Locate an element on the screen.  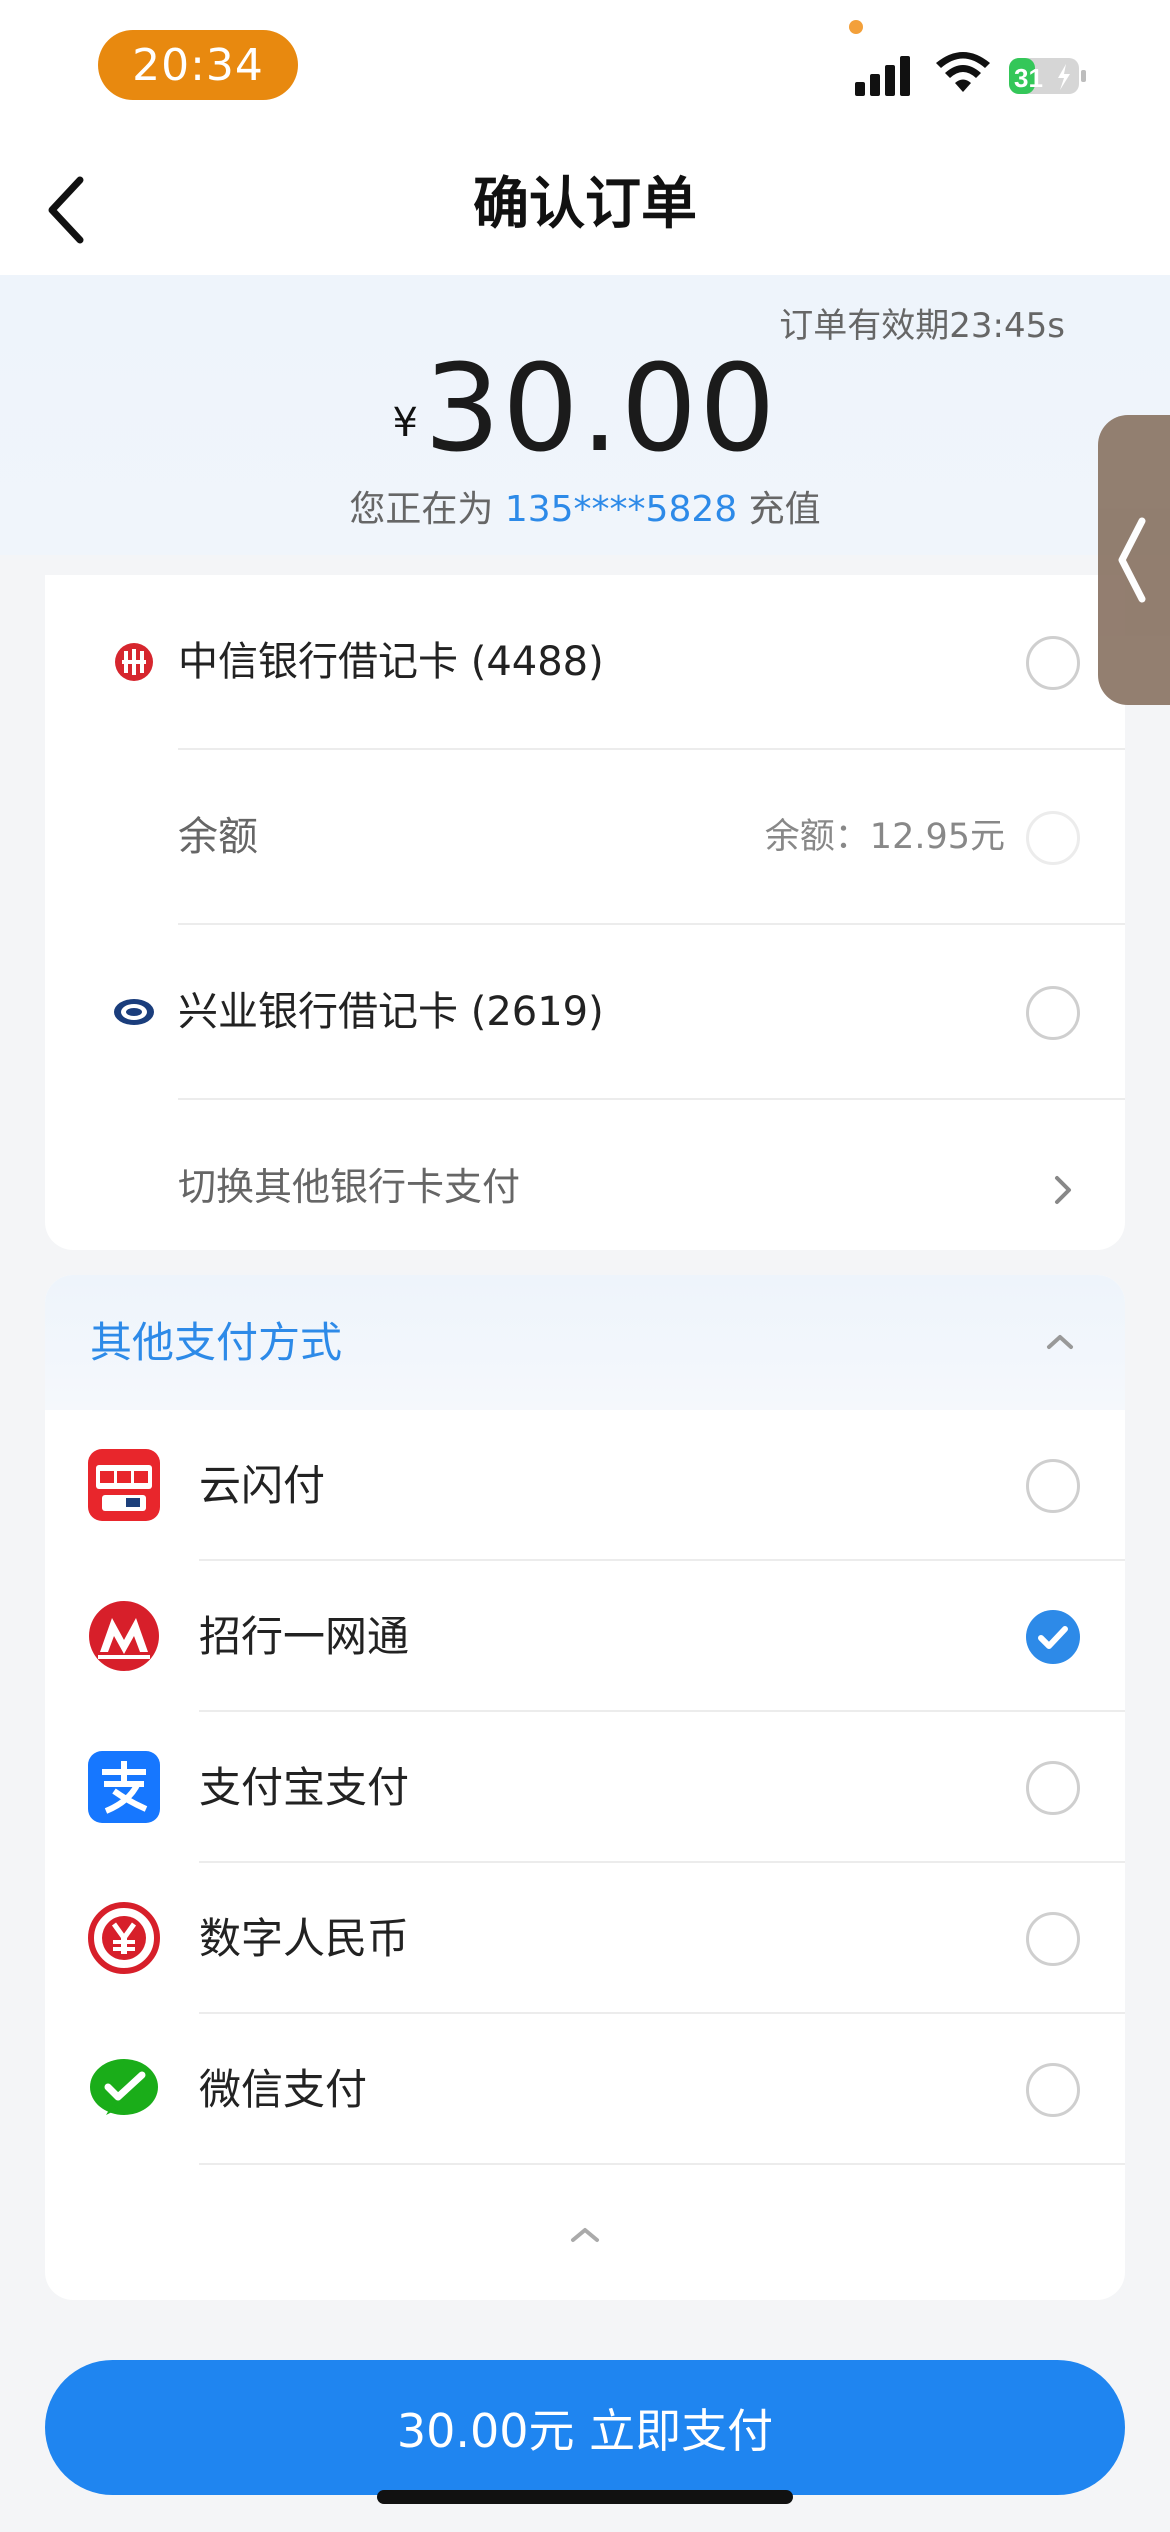
alipay-icon is located at coordinates (124, 1787).